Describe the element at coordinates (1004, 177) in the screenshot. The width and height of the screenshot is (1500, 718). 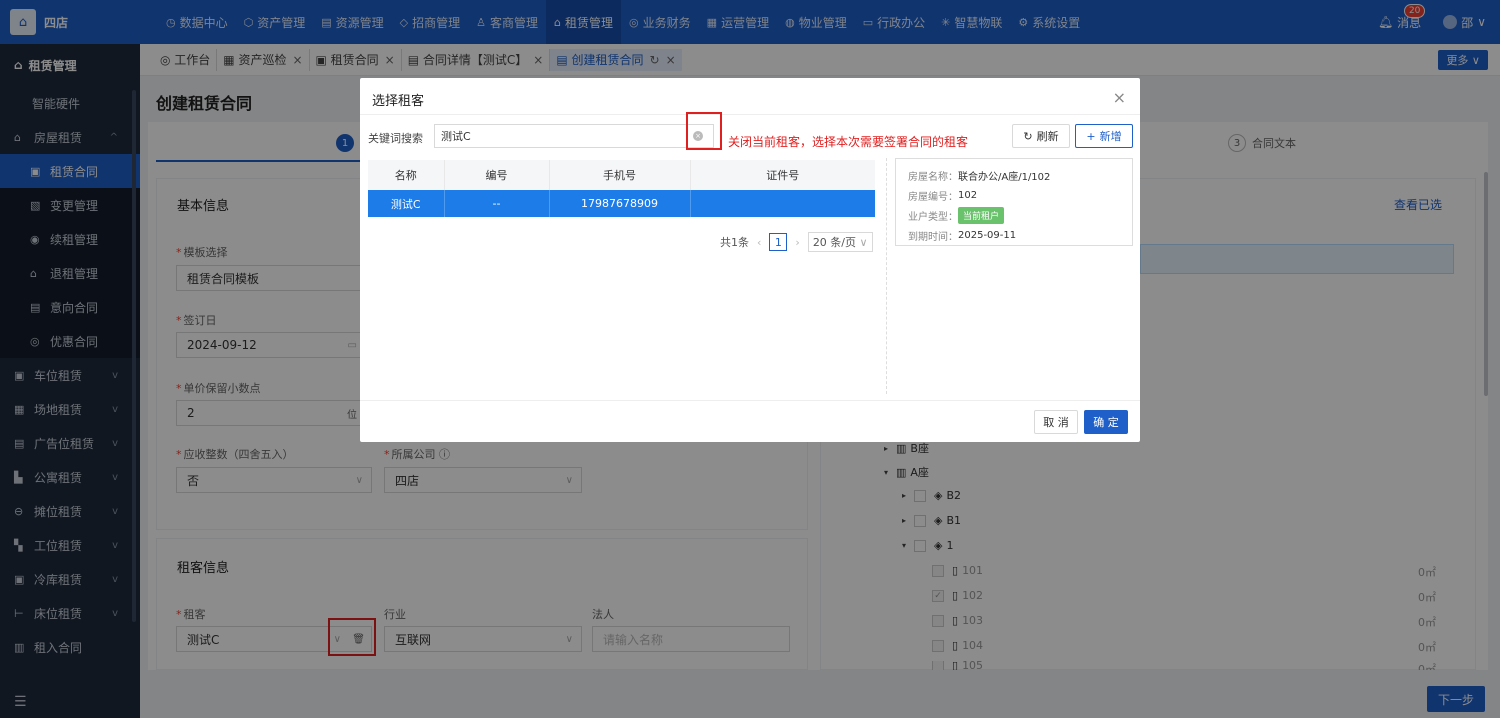
I see `house-name: 联合办公/A座/1/102` at that location.